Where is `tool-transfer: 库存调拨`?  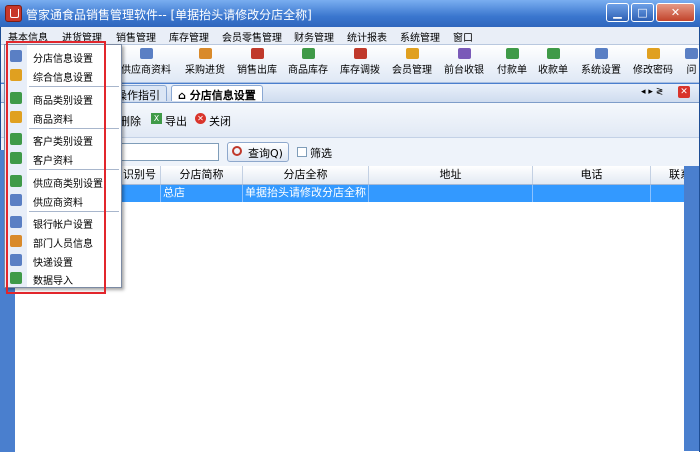 tool-transfer: 库存调拨 is located at coordinates (360, 62).